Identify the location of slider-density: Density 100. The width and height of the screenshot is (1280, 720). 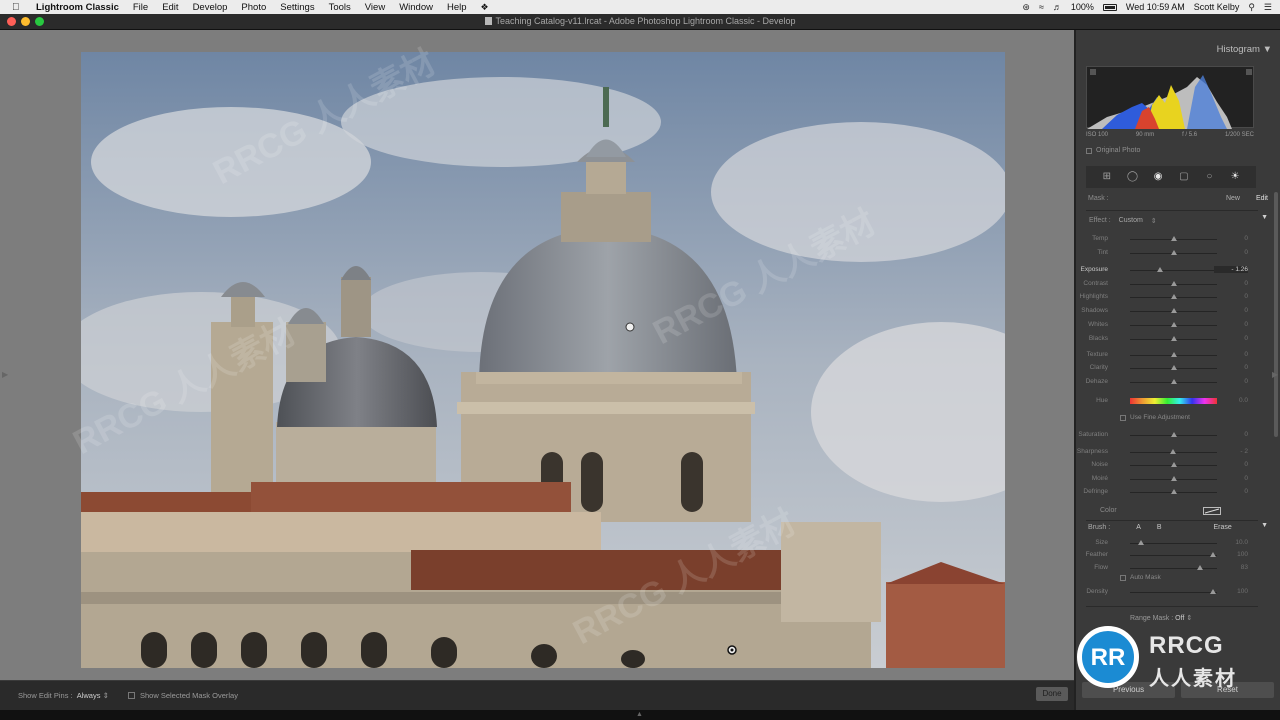
(1171, 592).